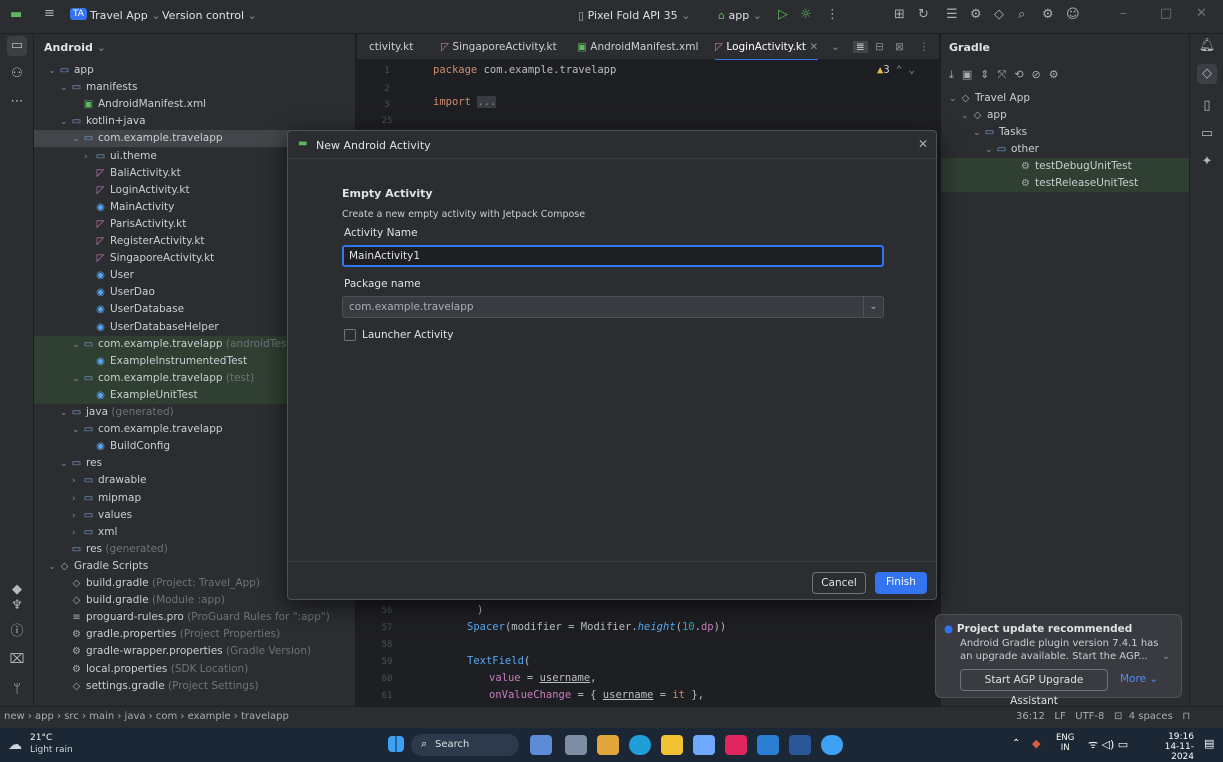  What do you see at coordinates (1201, 14) in the screenshot?
I see `close-window-icon: ✕` at bounding box center [1201, 14].